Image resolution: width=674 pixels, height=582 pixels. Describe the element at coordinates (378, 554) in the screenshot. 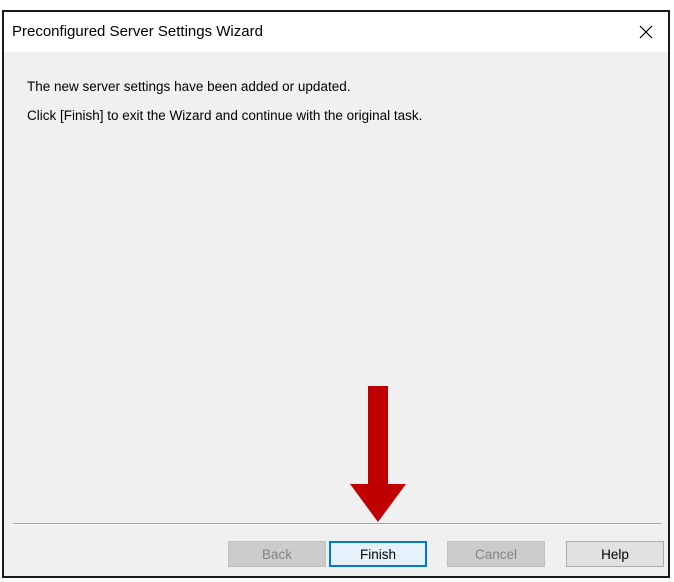

I see `finish-button: Finish` at that location.